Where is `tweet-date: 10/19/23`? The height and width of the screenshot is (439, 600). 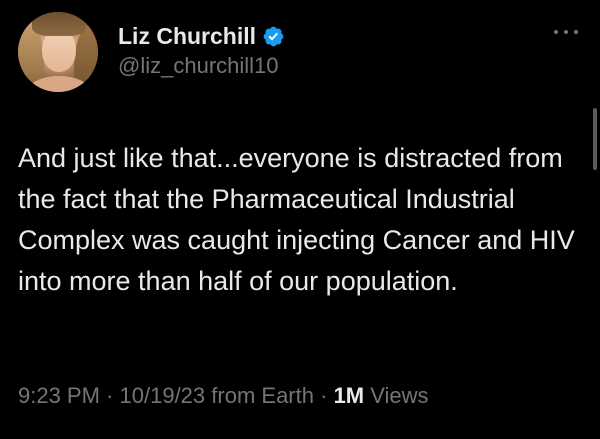 tweet-date: 10/19/23 is located at coordinates (163, 395).